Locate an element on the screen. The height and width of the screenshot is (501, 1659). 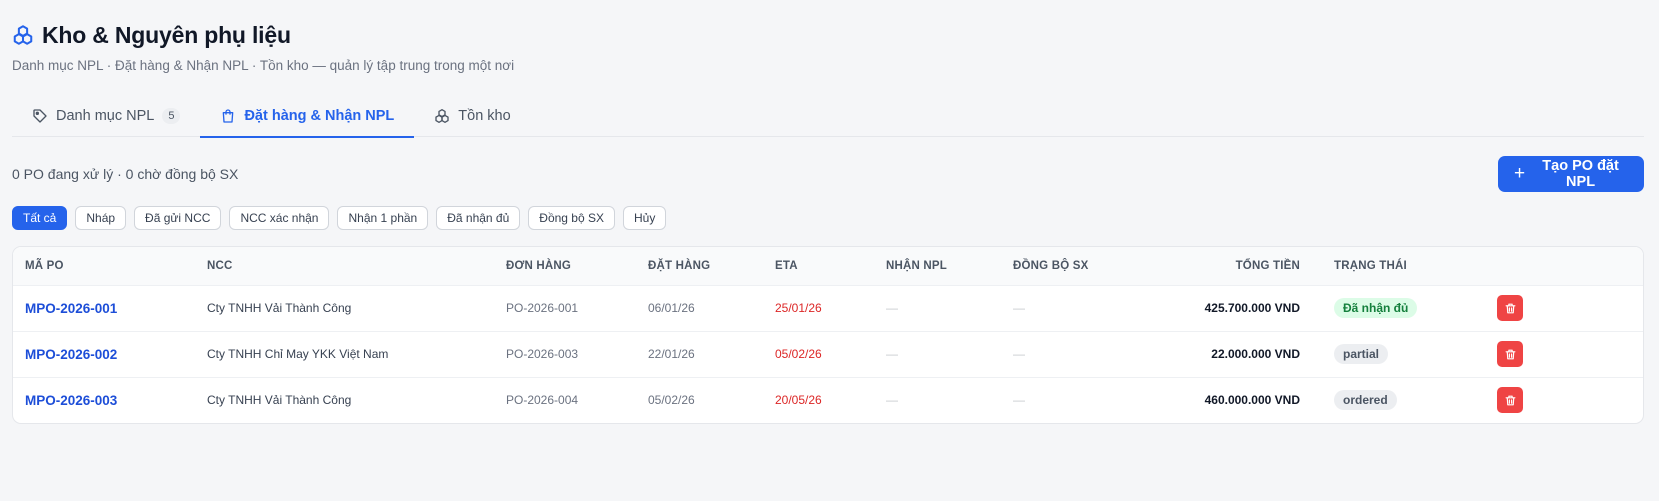
total-cell: 22.000.000 VND is located at coordinates (1255, 354).